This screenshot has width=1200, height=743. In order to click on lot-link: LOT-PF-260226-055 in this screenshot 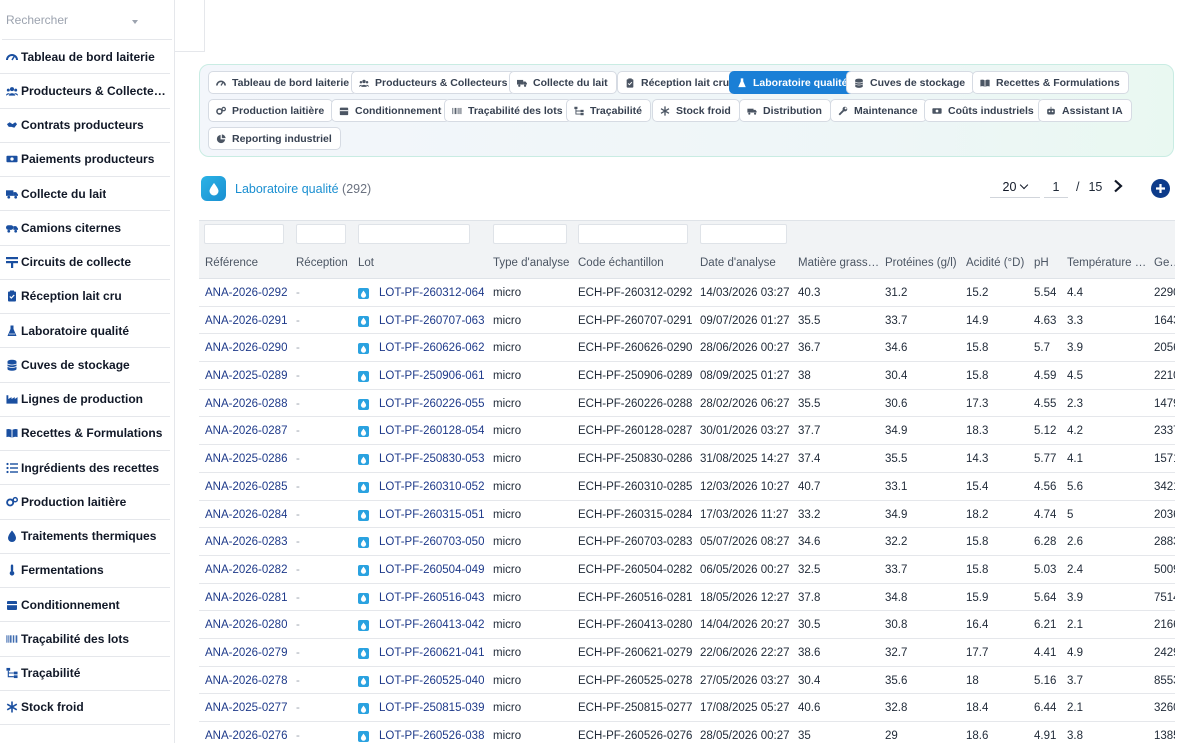, I will do `click(431, 404)`.